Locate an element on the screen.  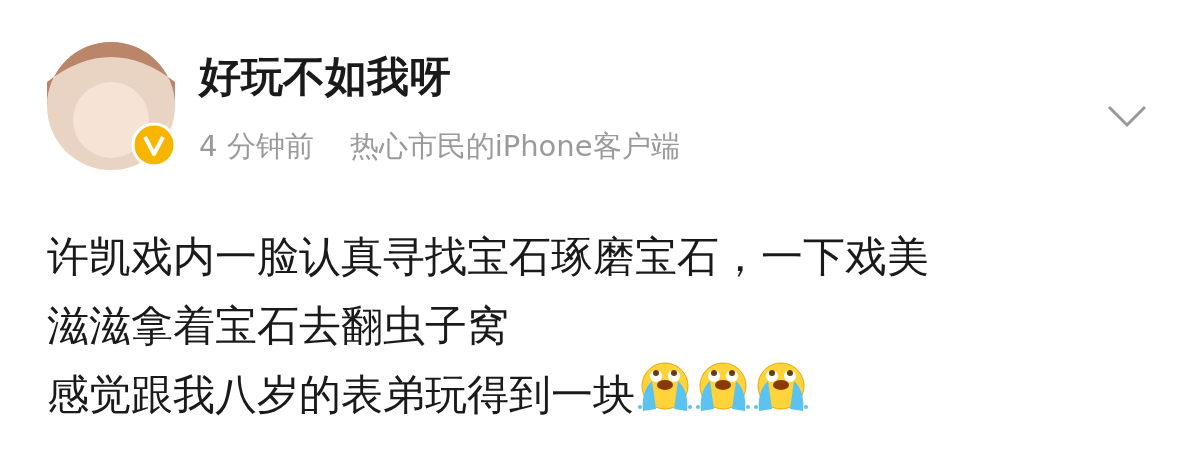
post-text-line: 滋滋拿着宝石去翻虫子窝 is located at coordinates (278, 325).